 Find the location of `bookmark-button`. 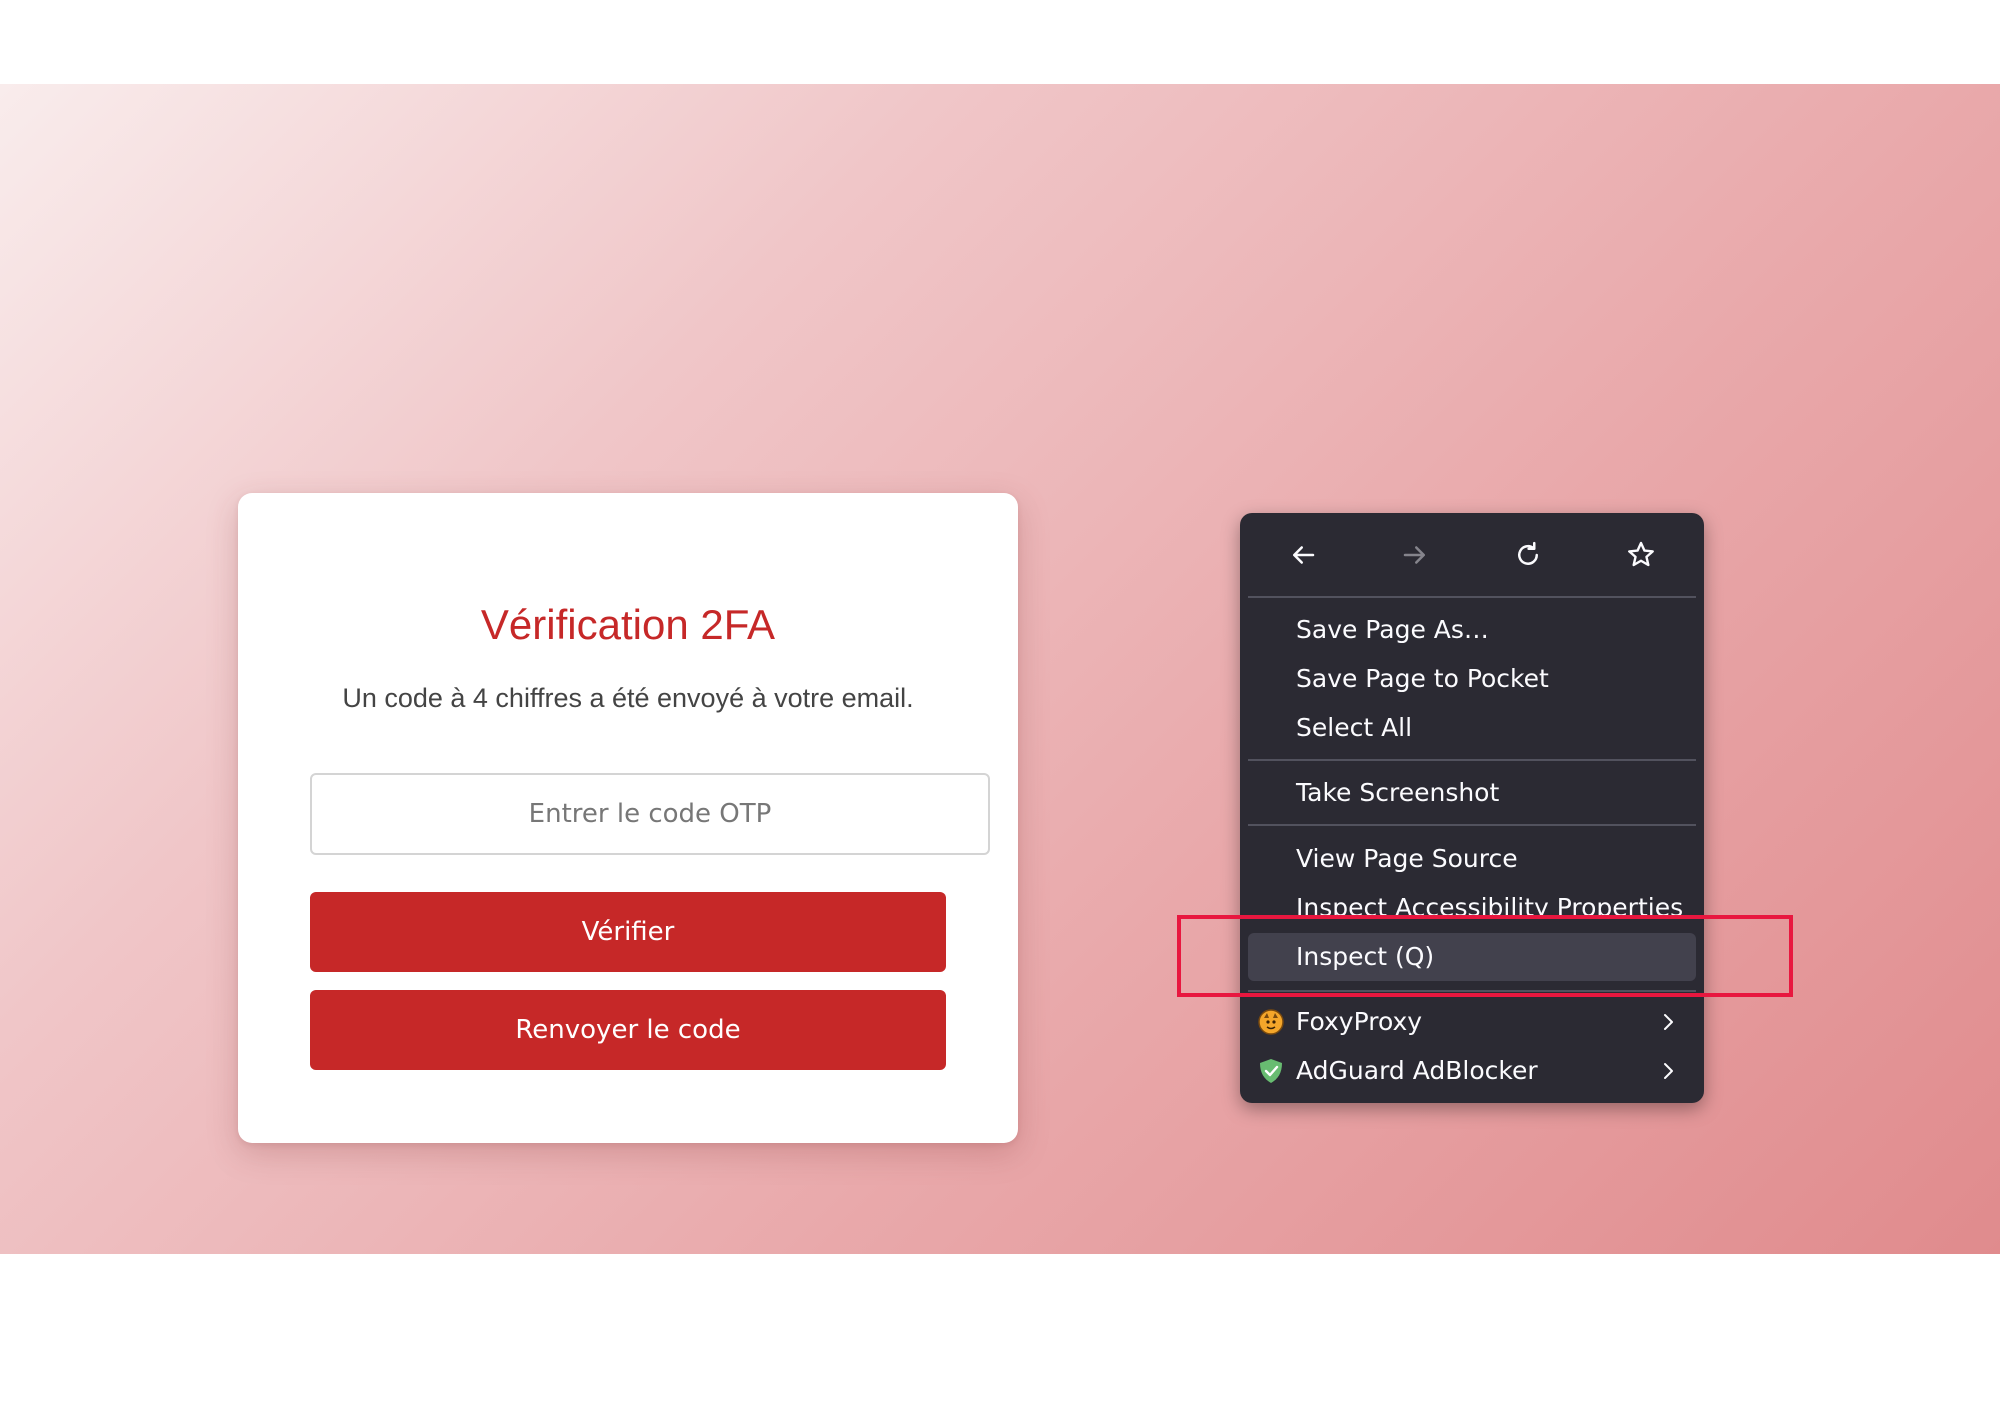

bookmark-button is located at coordinates (1641, 555).